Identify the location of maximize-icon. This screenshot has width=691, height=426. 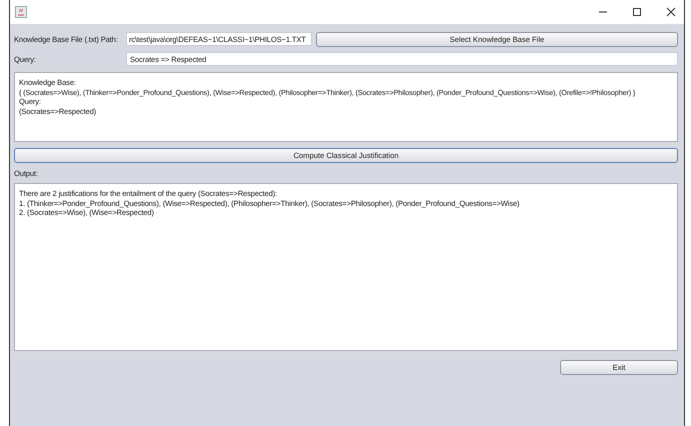
(637, 12).